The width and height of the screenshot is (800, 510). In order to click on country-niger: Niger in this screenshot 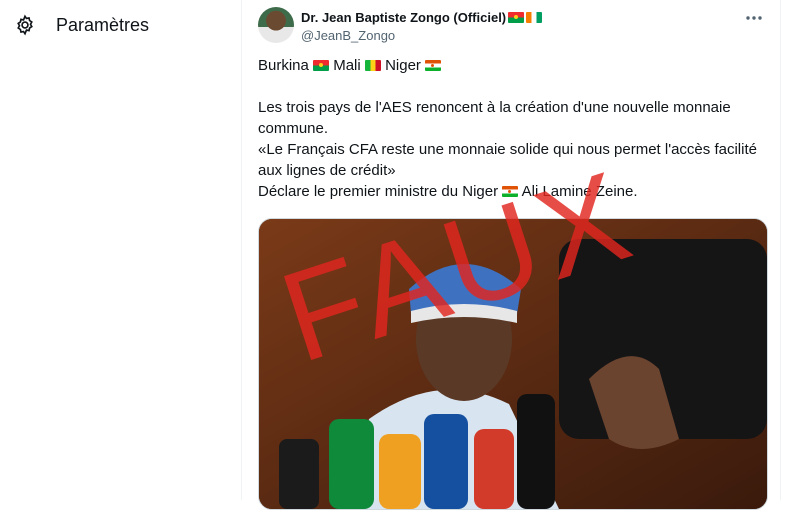, I will do `click(403, 65)`.